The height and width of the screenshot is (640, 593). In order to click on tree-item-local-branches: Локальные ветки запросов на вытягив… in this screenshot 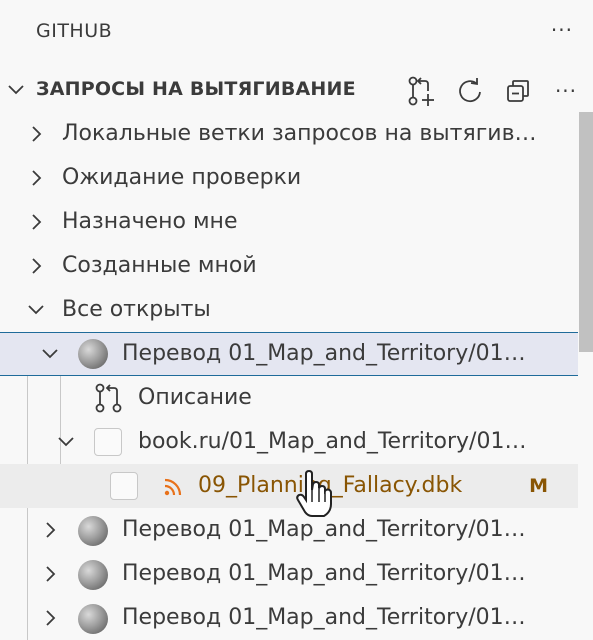, I will do `click(289, 134)`.